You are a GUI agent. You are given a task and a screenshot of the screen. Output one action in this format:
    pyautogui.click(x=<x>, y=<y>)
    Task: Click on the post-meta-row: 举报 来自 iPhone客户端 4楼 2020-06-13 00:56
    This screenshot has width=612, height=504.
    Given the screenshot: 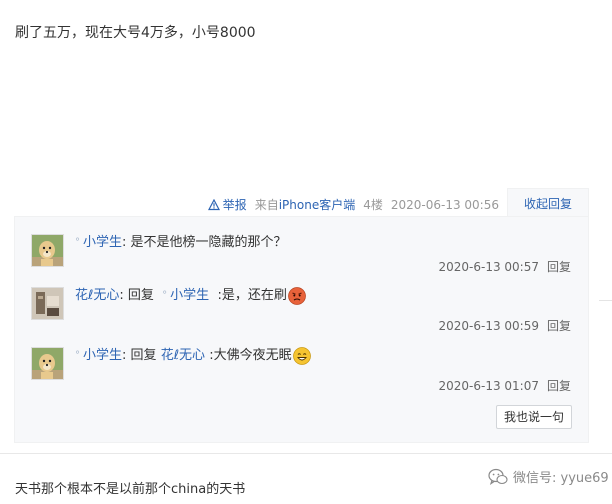 What is the action you would take?
    pyautogui.click(x=353, y=204)
    